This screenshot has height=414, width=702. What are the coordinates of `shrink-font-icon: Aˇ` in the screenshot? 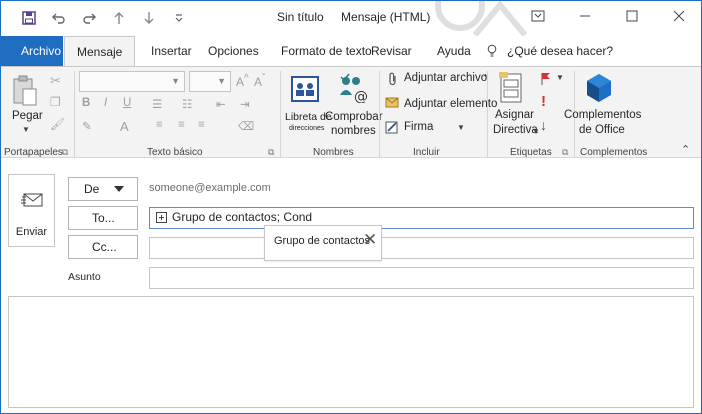 It's located at (259, 81).